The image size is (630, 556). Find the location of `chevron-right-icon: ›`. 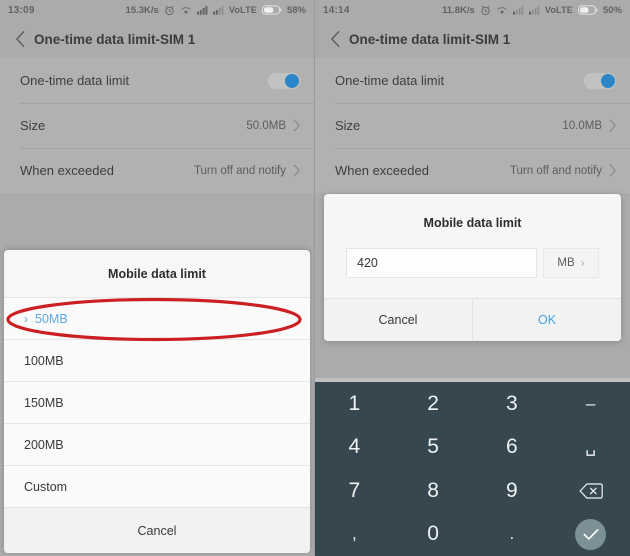

chevron-right-icon: › is located at coordinates (582, 263).